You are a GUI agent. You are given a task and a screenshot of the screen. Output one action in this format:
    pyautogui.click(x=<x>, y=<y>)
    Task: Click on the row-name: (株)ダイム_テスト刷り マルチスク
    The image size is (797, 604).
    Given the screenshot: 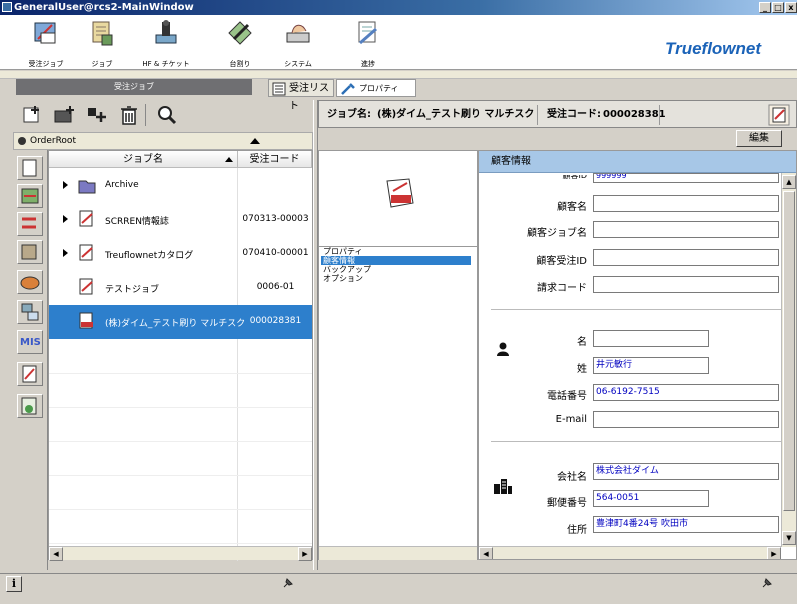 What is the action you would take?
    pyautogui.click(x=175, y=324)
    